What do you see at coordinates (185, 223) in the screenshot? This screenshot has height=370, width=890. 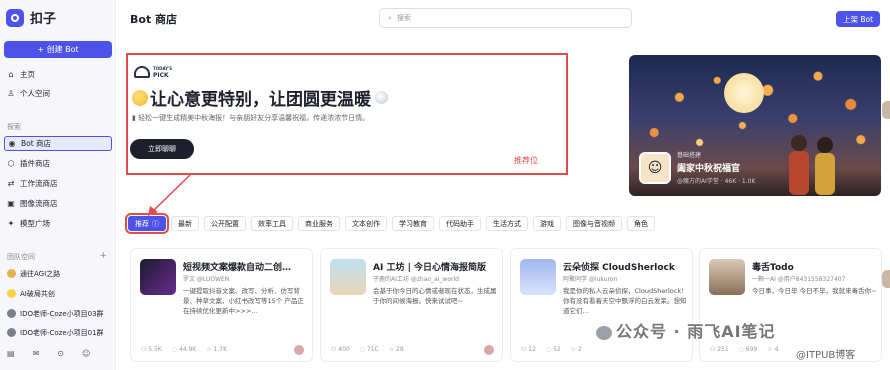 I see `tab-latest: 最新` at bounding box center [185, 223].